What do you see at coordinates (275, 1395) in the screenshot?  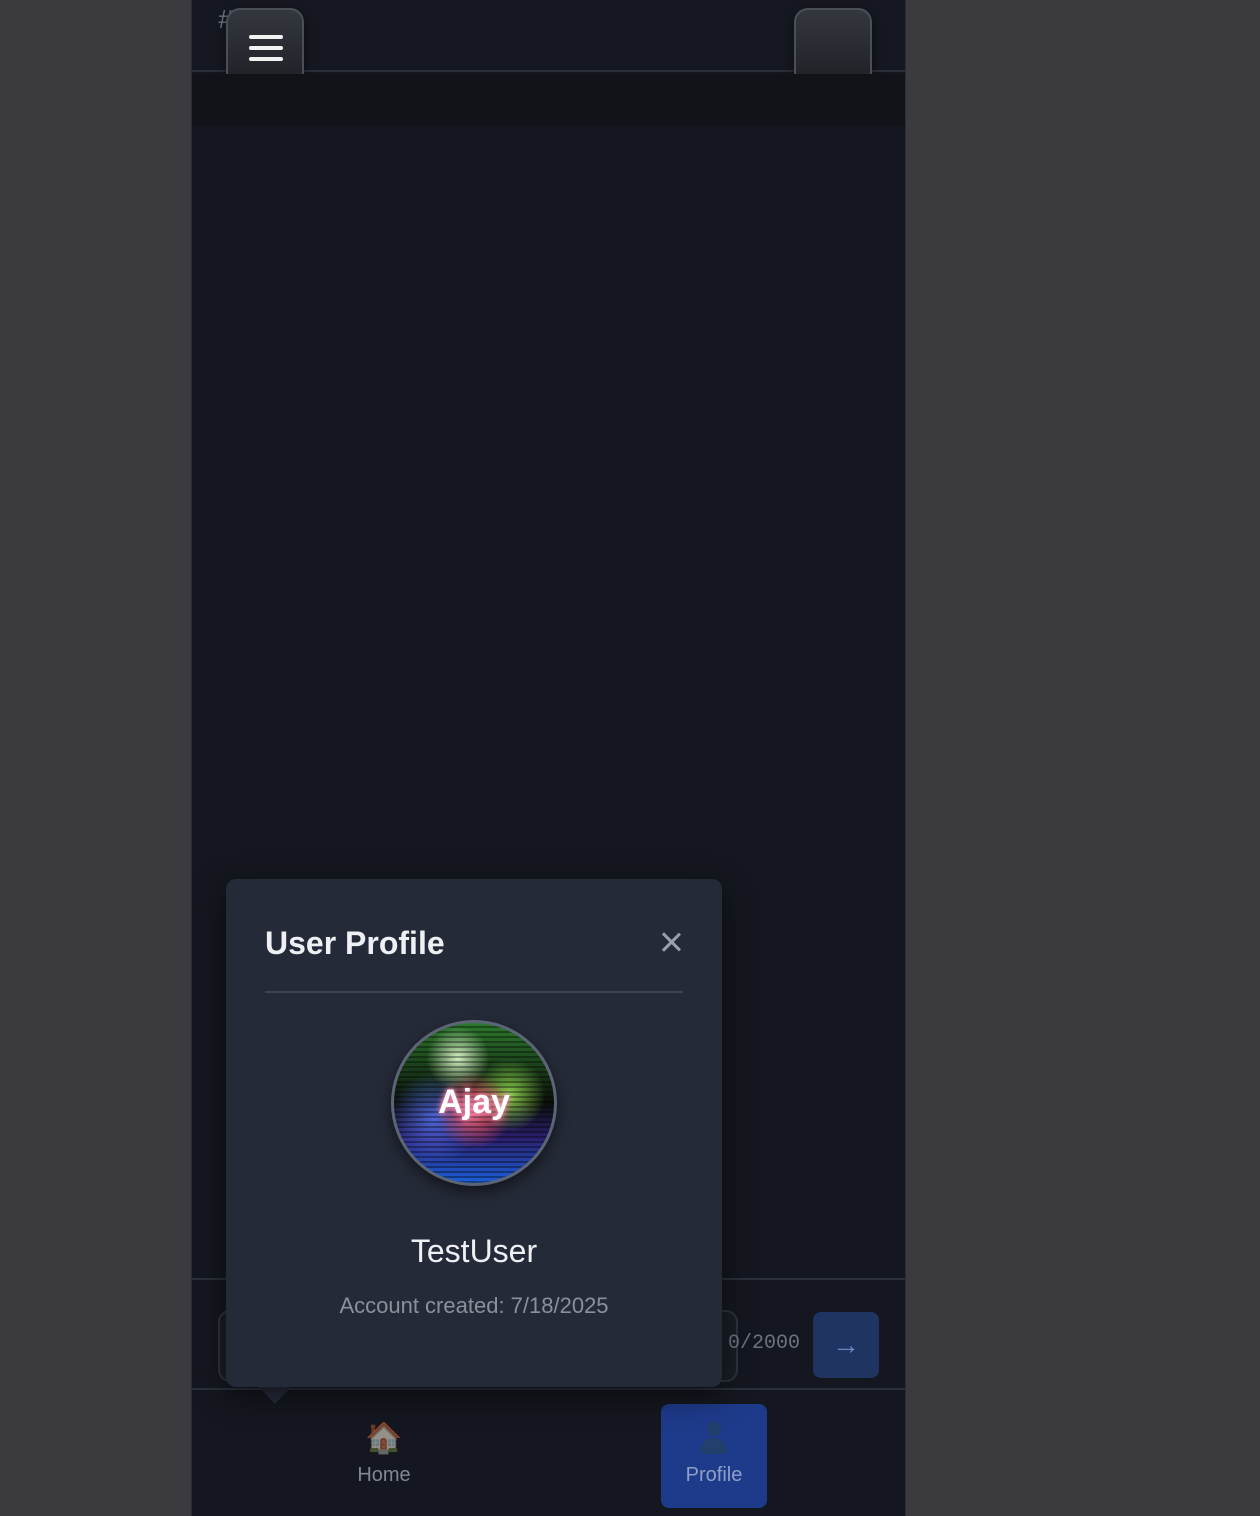 I see `popover-arrow` at bounding box center [275, 1395].